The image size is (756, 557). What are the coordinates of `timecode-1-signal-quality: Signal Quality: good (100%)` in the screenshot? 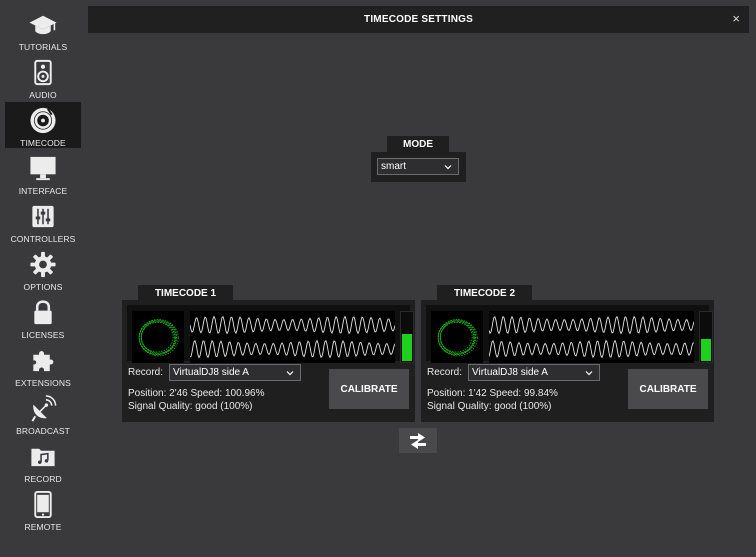 It's located at (190, 406).